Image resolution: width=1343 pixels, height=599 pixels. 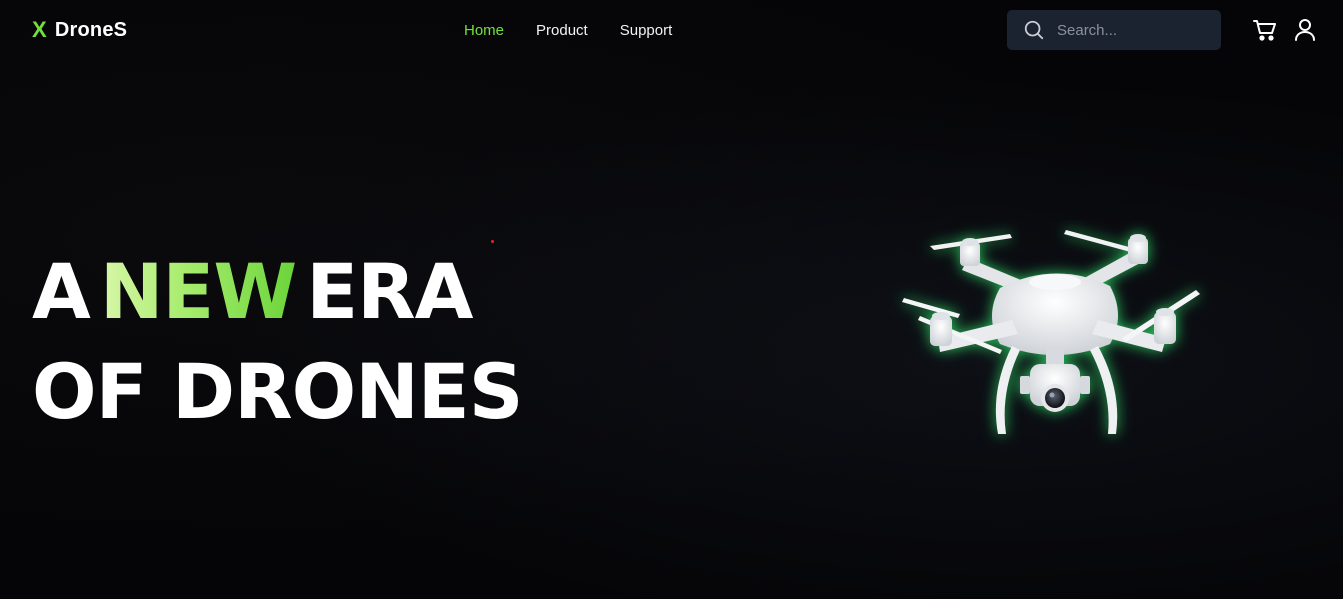 I want to click on search-box, so click(x=1114, y=30).